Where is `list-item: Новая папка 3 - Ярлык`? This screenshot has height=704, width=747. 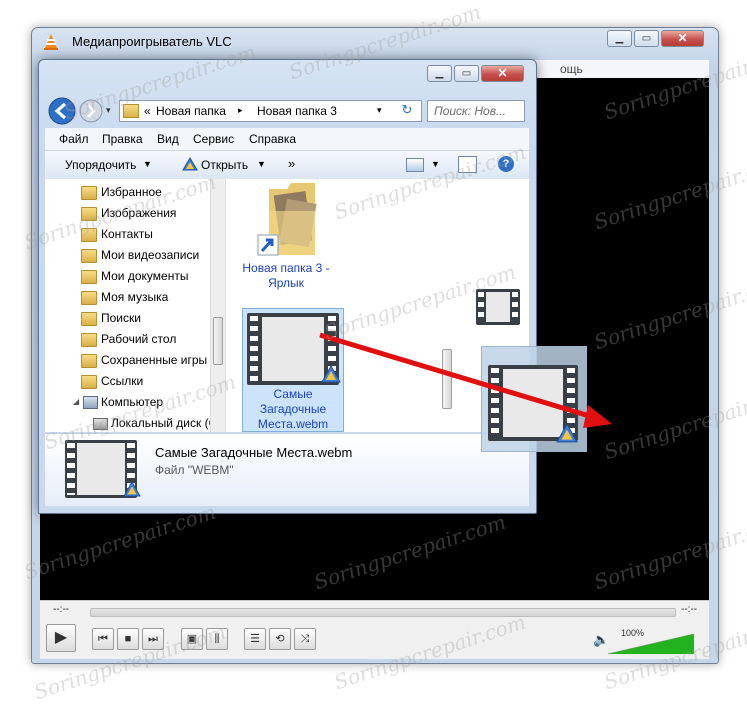 list-item: Новая папка 3 - Ярлык is located at coordinates (286, 240).